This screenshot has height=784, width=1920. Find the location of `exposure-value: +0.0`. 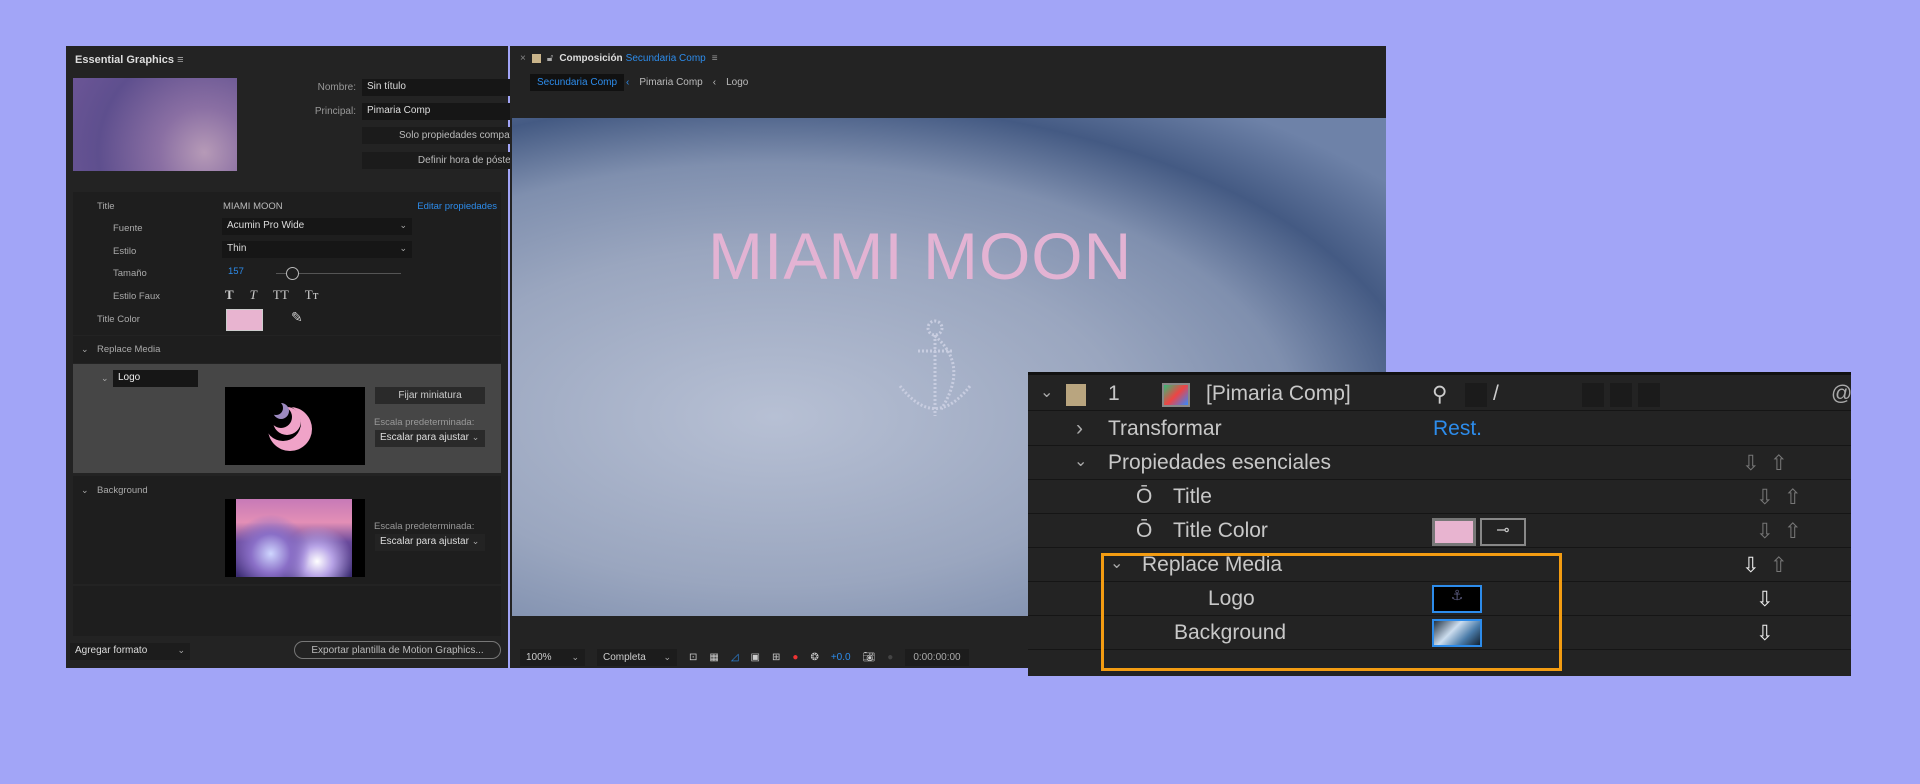

exposure-value: +0.0 is located at coordinates (841, 657).